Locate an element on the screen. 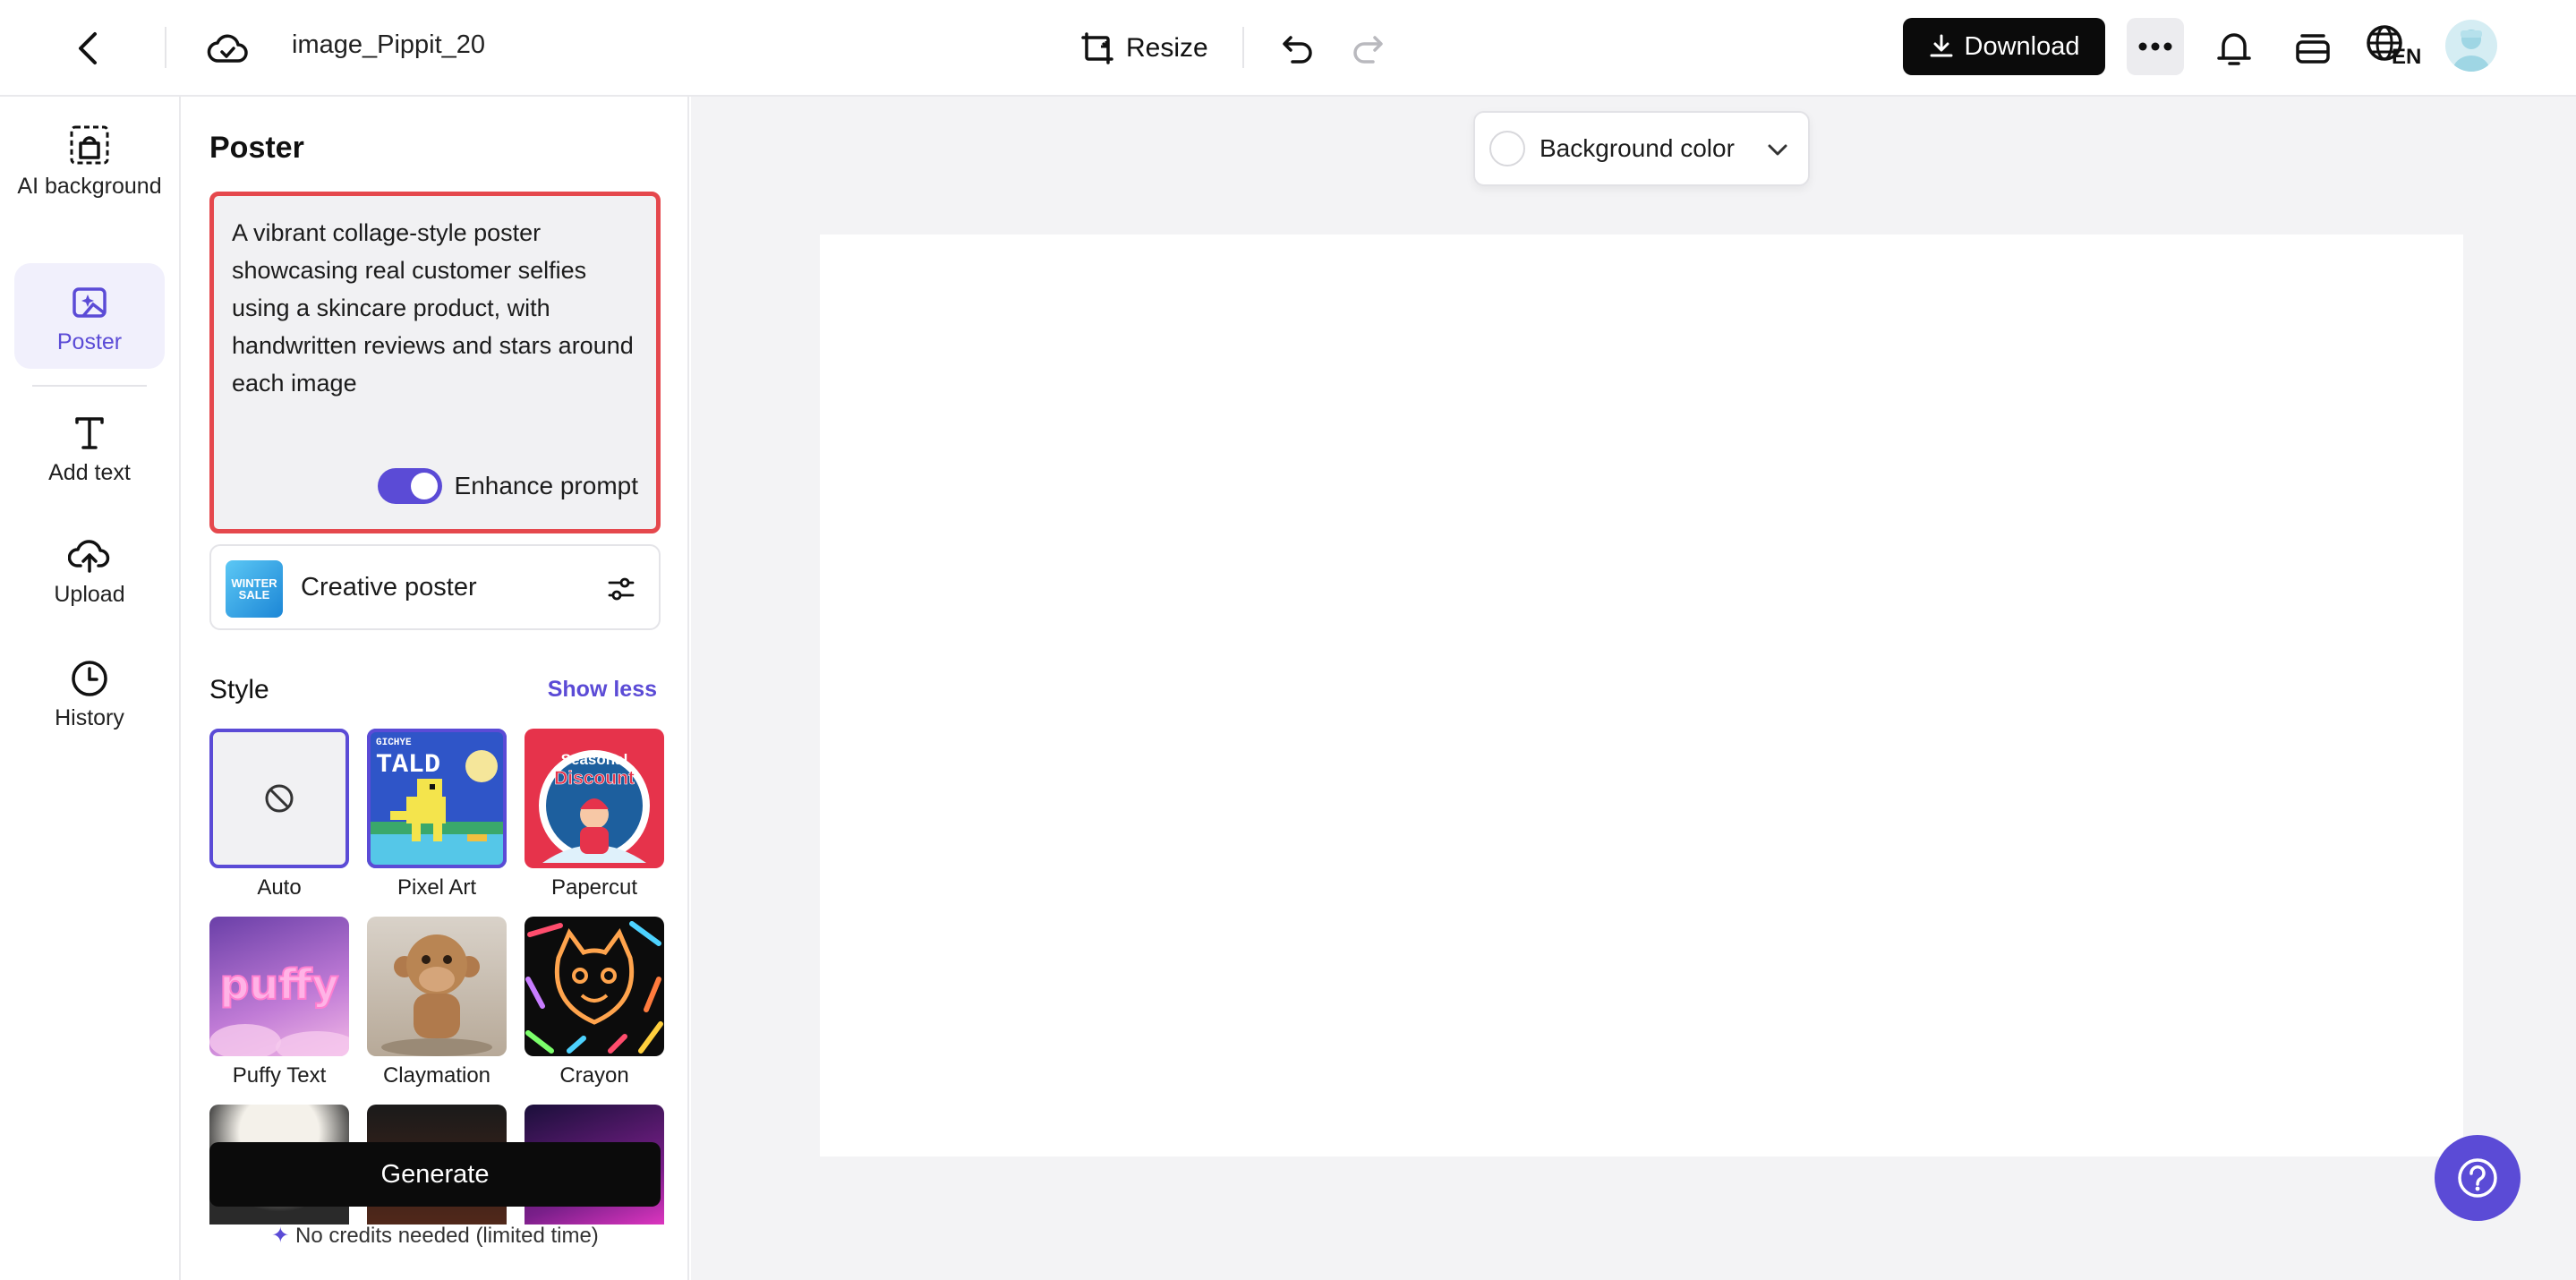 Image resolution: width=2576 pixels, height=1280 pixels. resize-icon is located at coordinates (1097, 48).